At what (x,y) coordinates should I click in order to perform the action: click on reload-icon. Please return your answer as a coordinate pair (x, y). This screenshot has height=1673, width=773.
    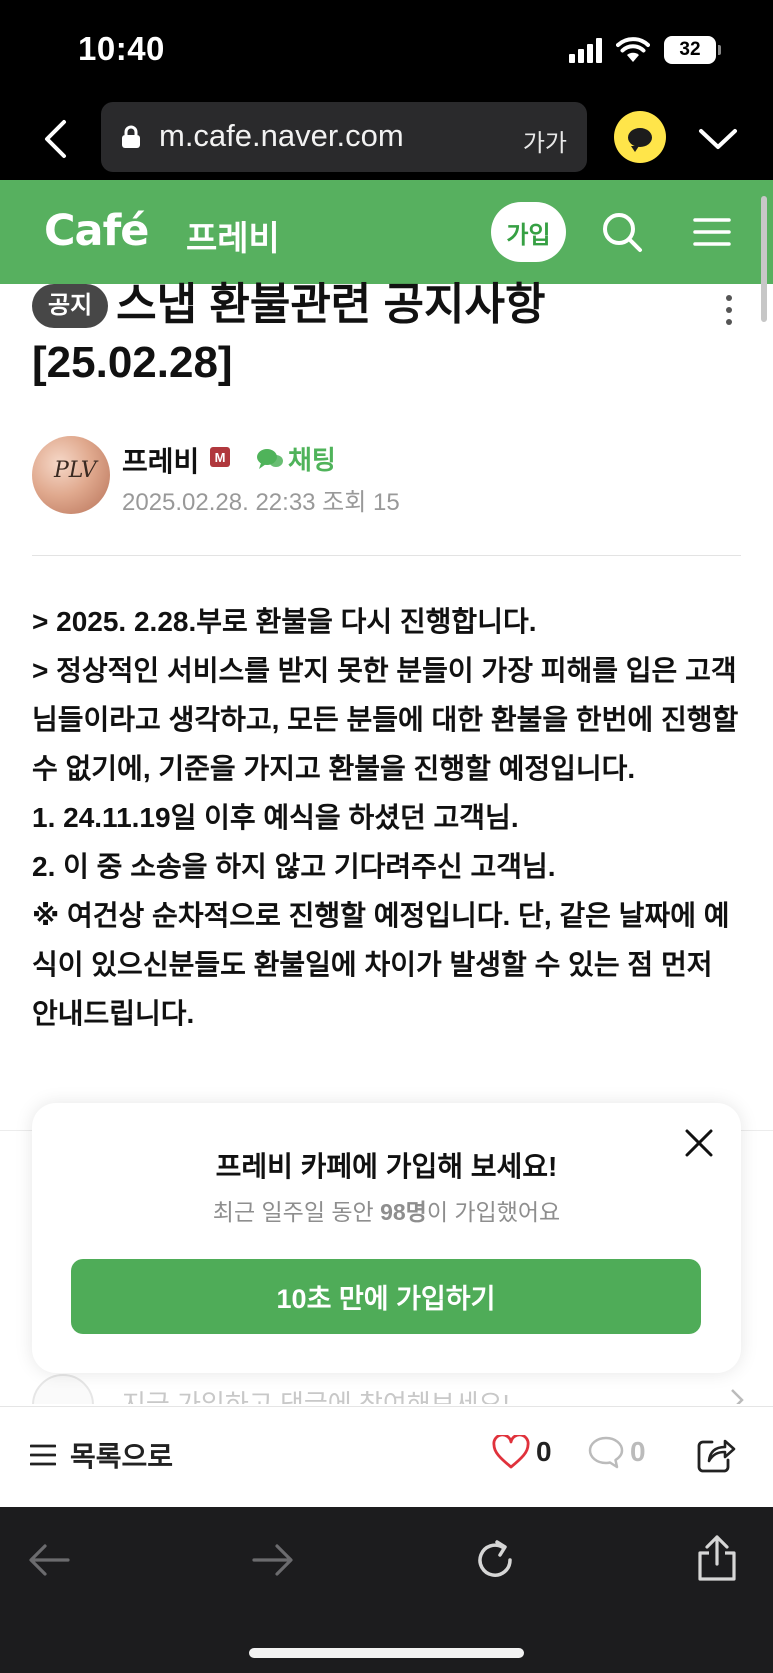
    Looking at the image, I should click on (495, 1558).